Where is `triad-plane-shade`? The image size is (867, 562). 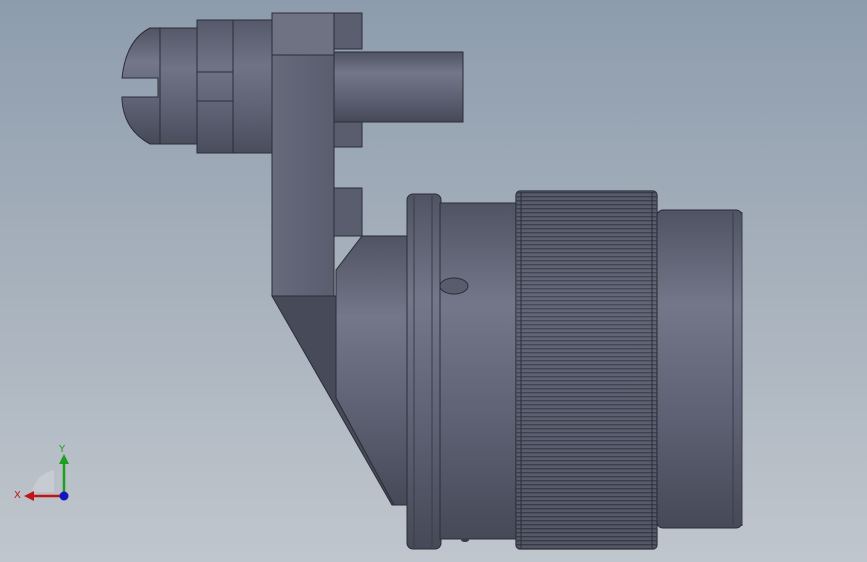
triad-plane-shade is located at coordinates (43, 481).